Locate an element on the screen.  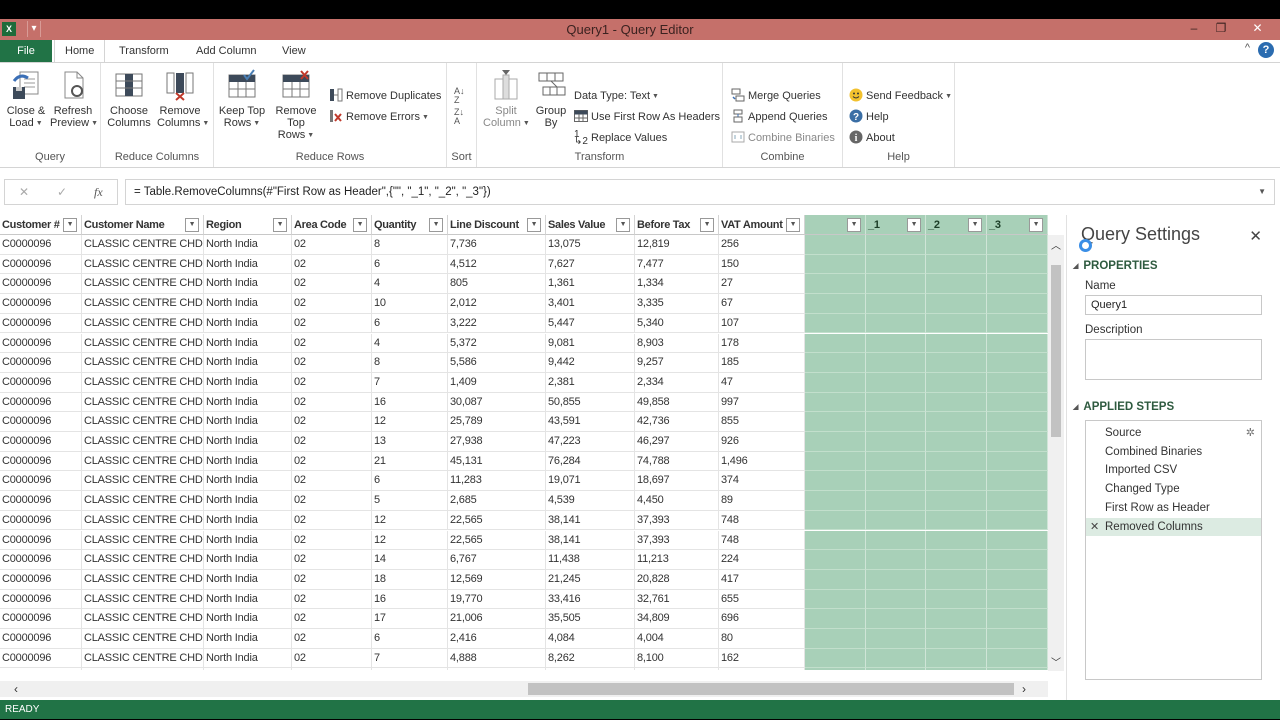
table-cell: 3,222 is located at coordinates (497, 323).